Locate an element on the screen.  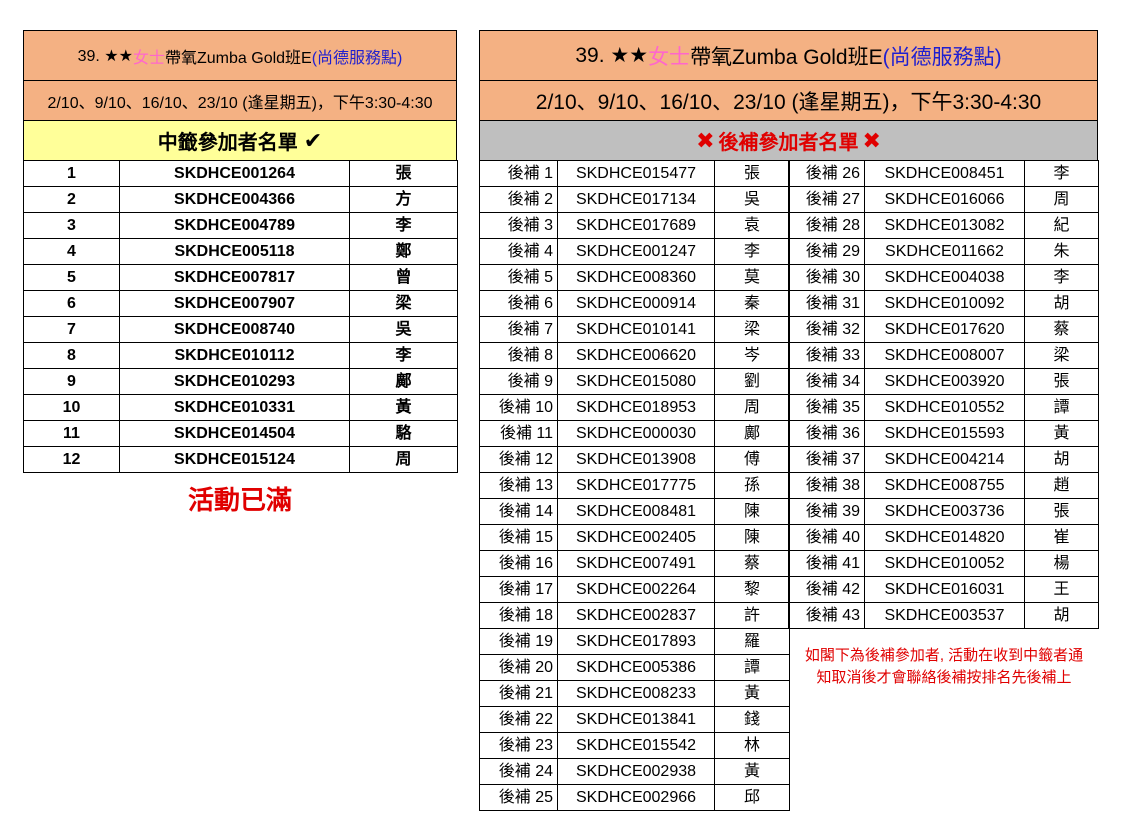
table-row: 後補 17 SKDHCE002264 黎 is located at coordinates (634, 589).